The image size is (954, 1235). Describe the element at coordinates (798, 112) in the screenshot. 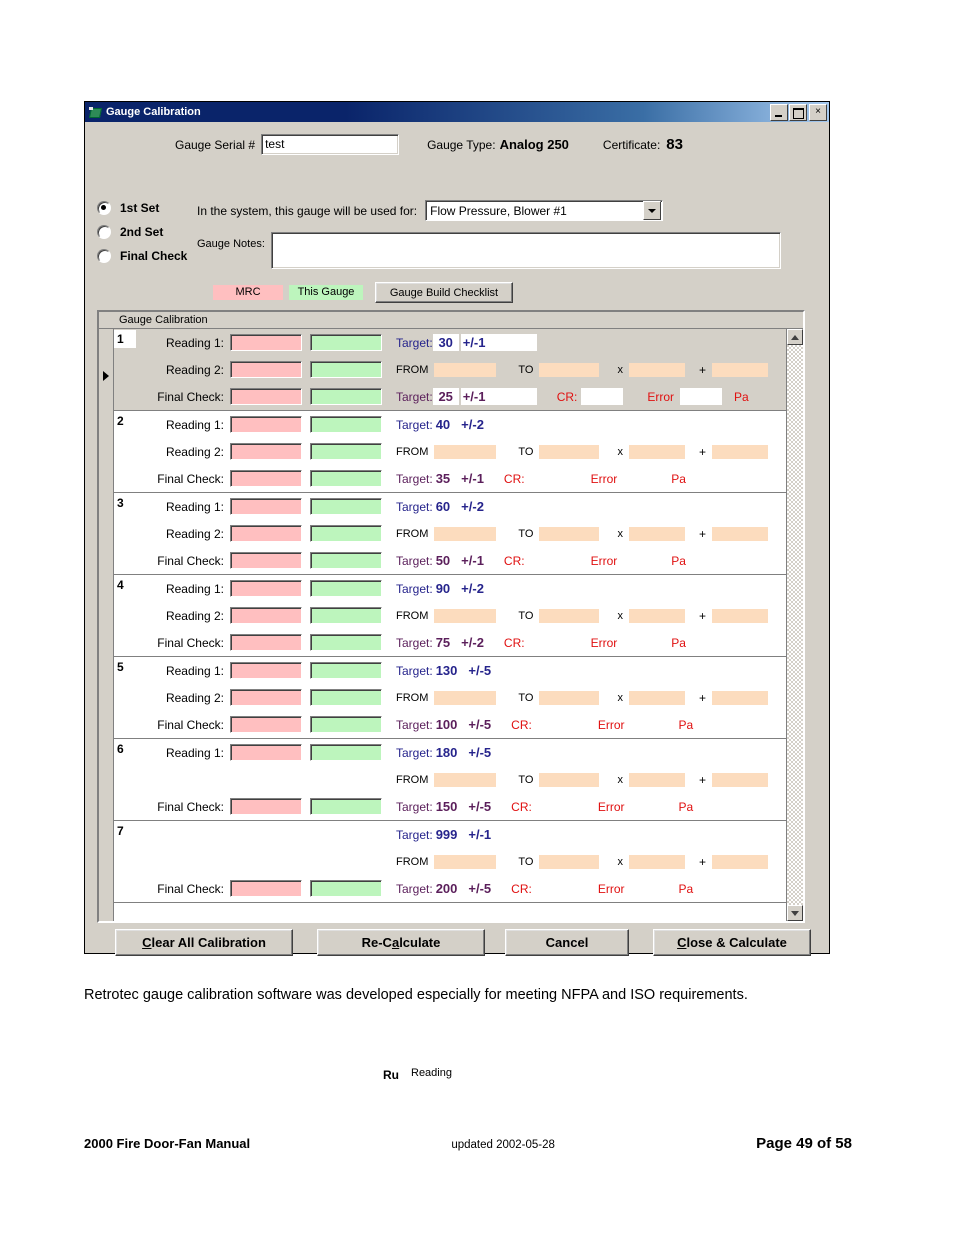

I see `maximize-icon` at that location.